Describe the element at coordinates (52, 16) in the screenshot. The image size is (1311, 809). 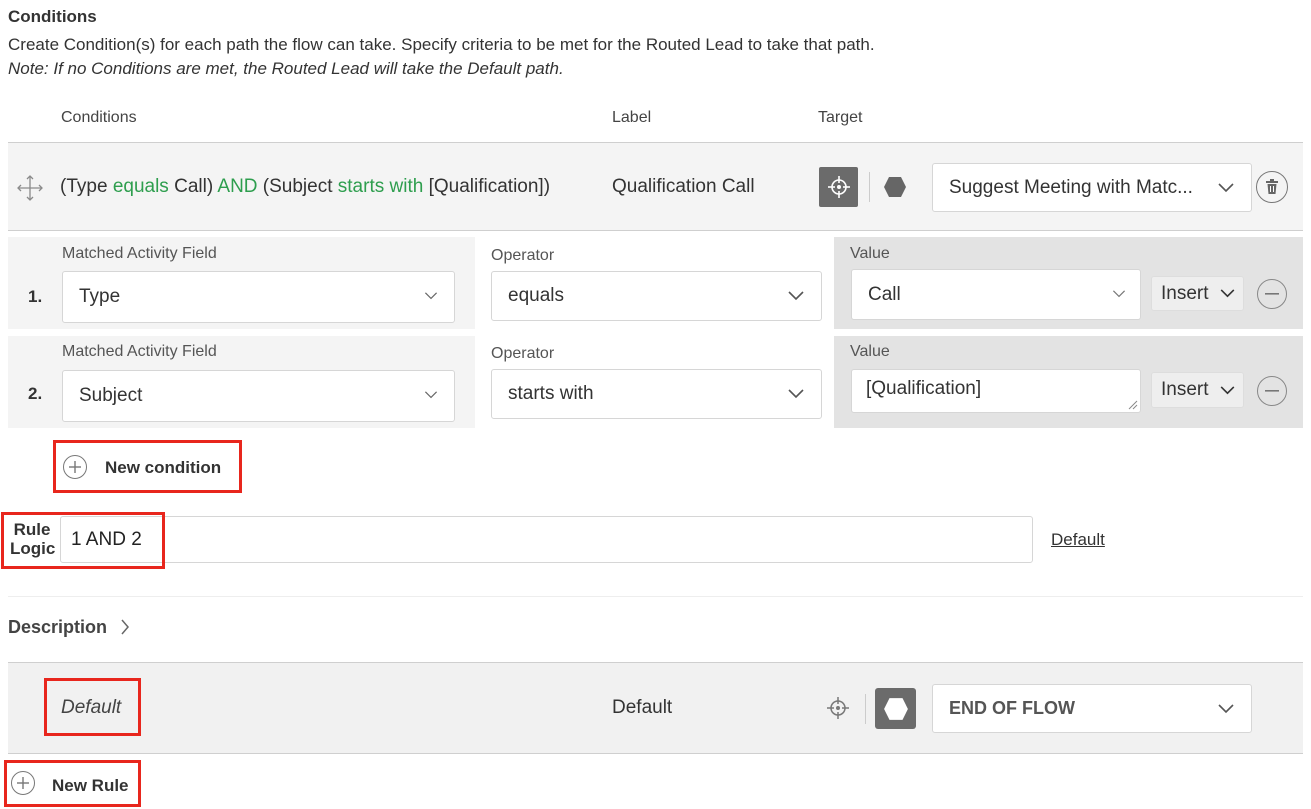
I see `section-title: Conditions` at that location.